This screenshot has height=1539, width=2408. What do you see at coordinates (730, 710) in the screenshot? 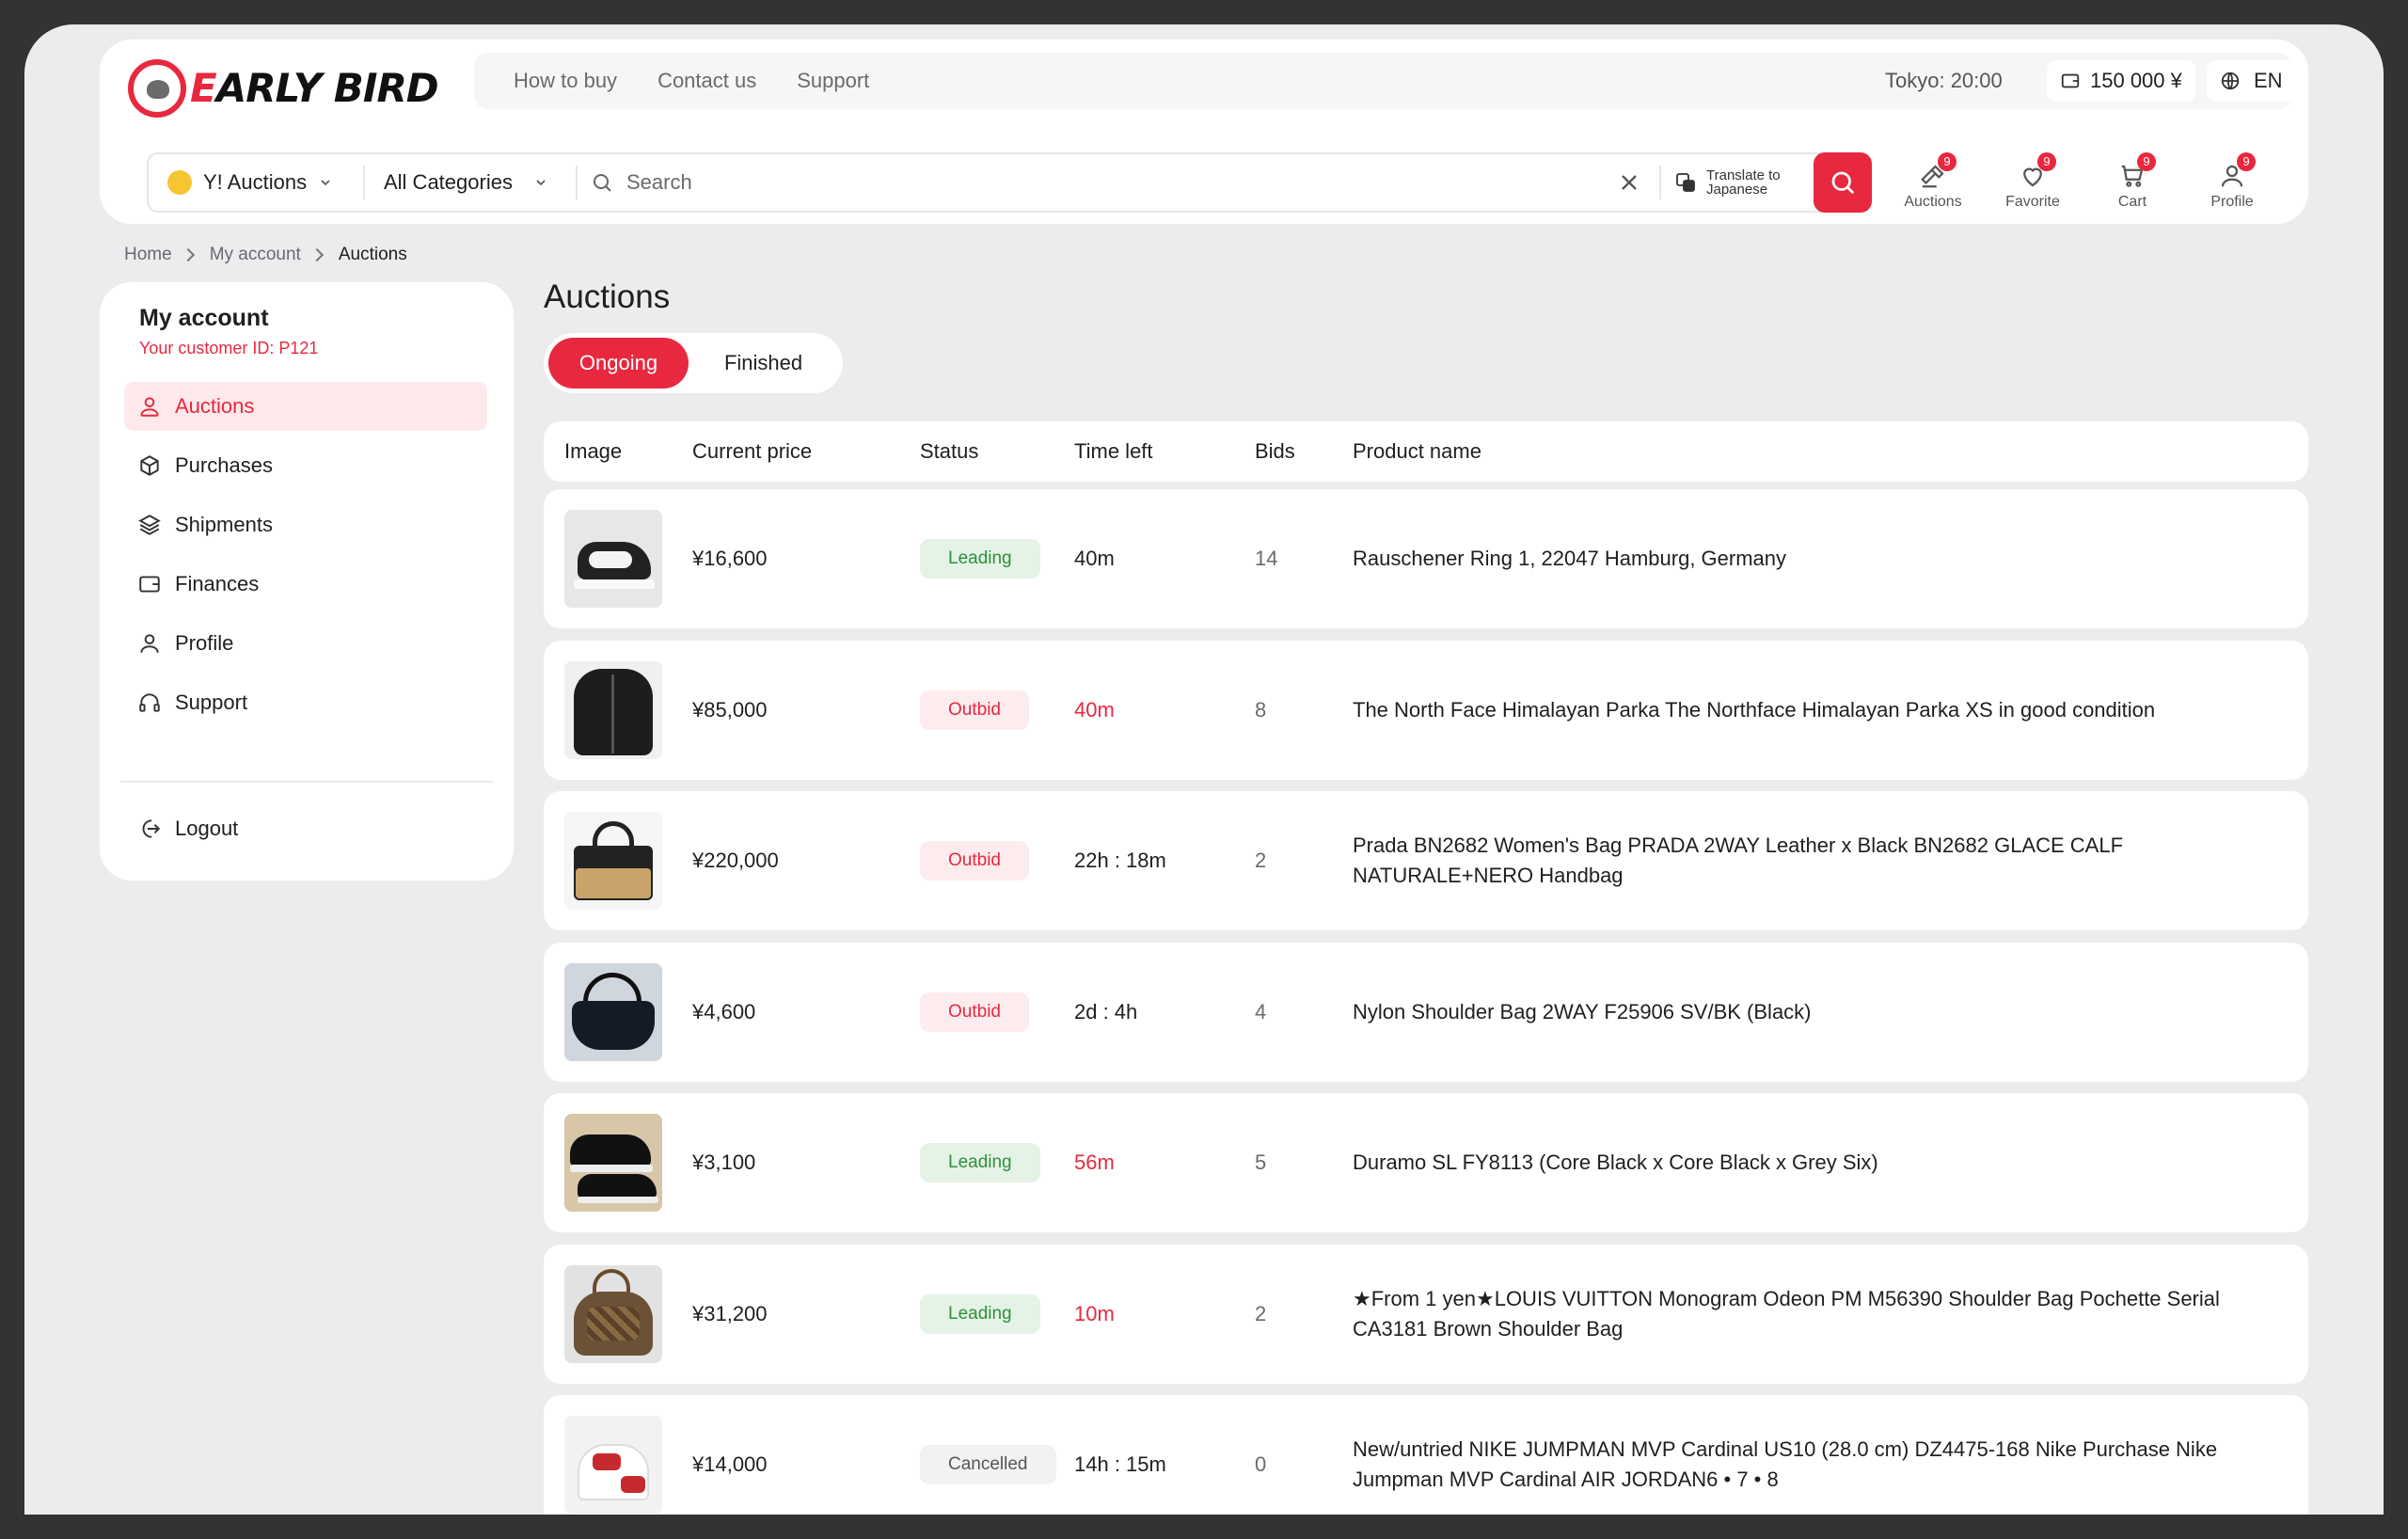
I see `current-price: ¥85,000` at bounding box center [730, 710].